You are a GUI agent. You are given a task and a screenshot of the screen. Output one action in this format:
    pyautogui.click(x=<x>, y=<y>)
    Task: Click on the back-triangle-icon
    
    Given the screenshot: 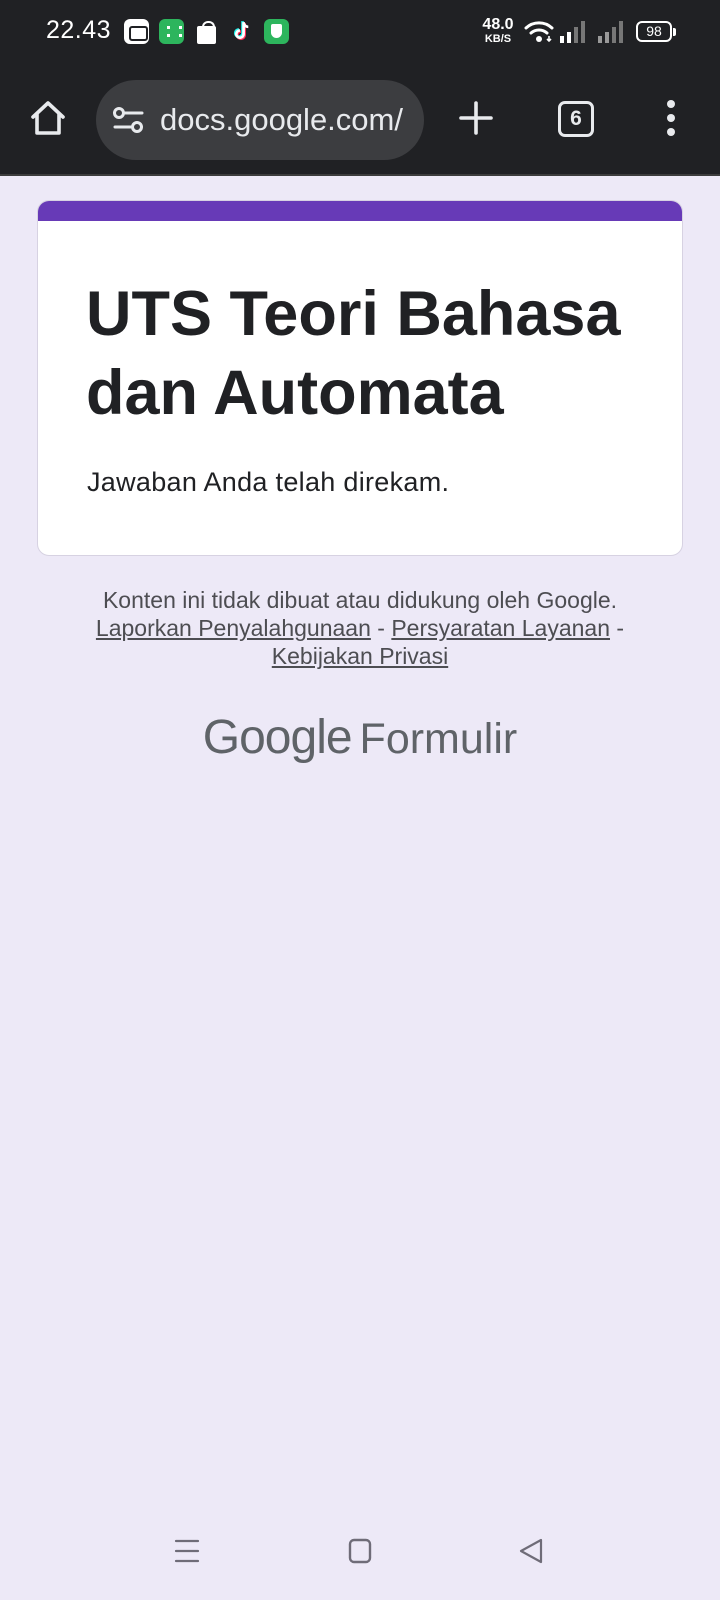 What is the action you would take?
    pyautogui.click(x=531, y=1551)
    